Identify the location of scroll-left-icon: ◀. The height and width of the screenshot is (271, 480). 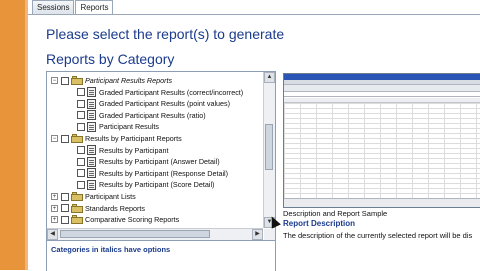
(52, 234).